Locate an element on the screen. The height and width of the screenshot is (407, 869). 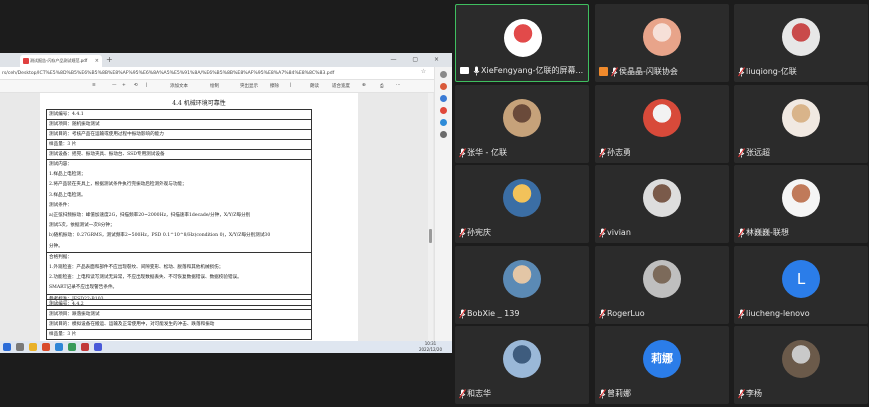
pdf-tool-item: 适合宽度 is located at coordinates (341, 86).